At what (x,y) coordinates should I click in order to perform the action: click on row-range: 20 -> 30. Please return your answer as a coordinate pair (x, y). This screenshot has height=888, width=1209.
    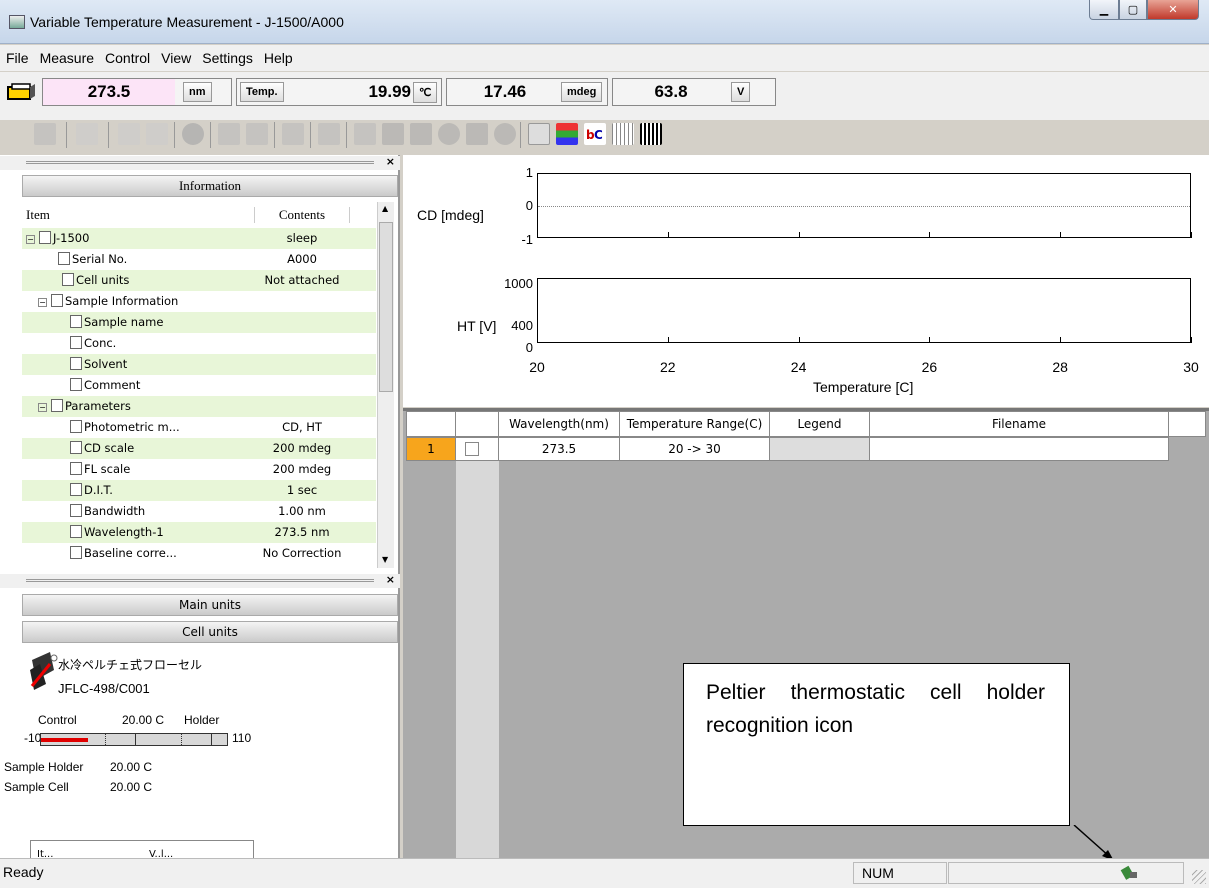
    Looking at the image, I should click on (694, 449).